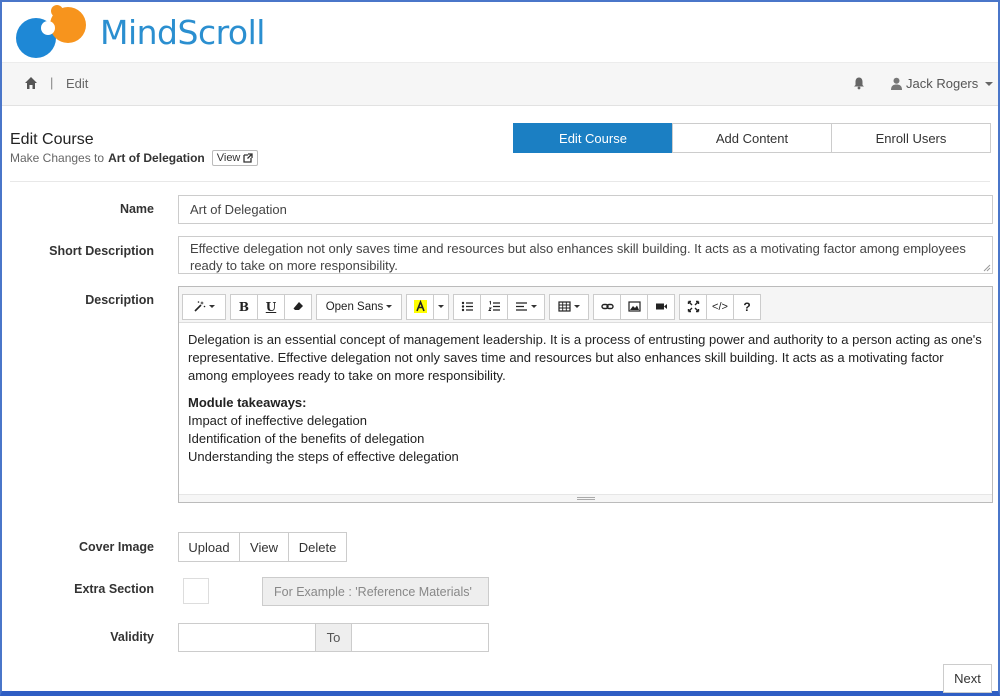 This screenshot has width=1000, height=696. I want to click on font-color-icon, so click(420, 306).